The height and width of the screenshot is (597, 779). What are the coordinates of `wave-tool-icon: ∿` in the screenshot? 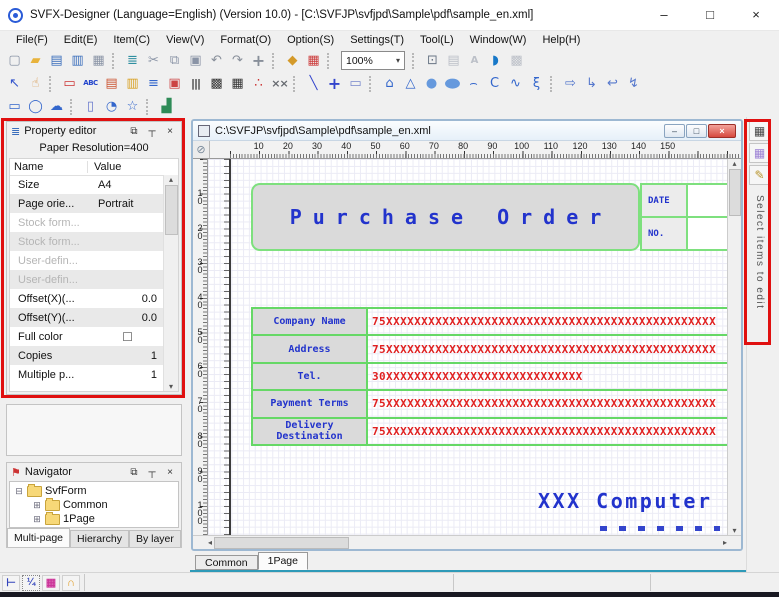 It's located at (515, 83).